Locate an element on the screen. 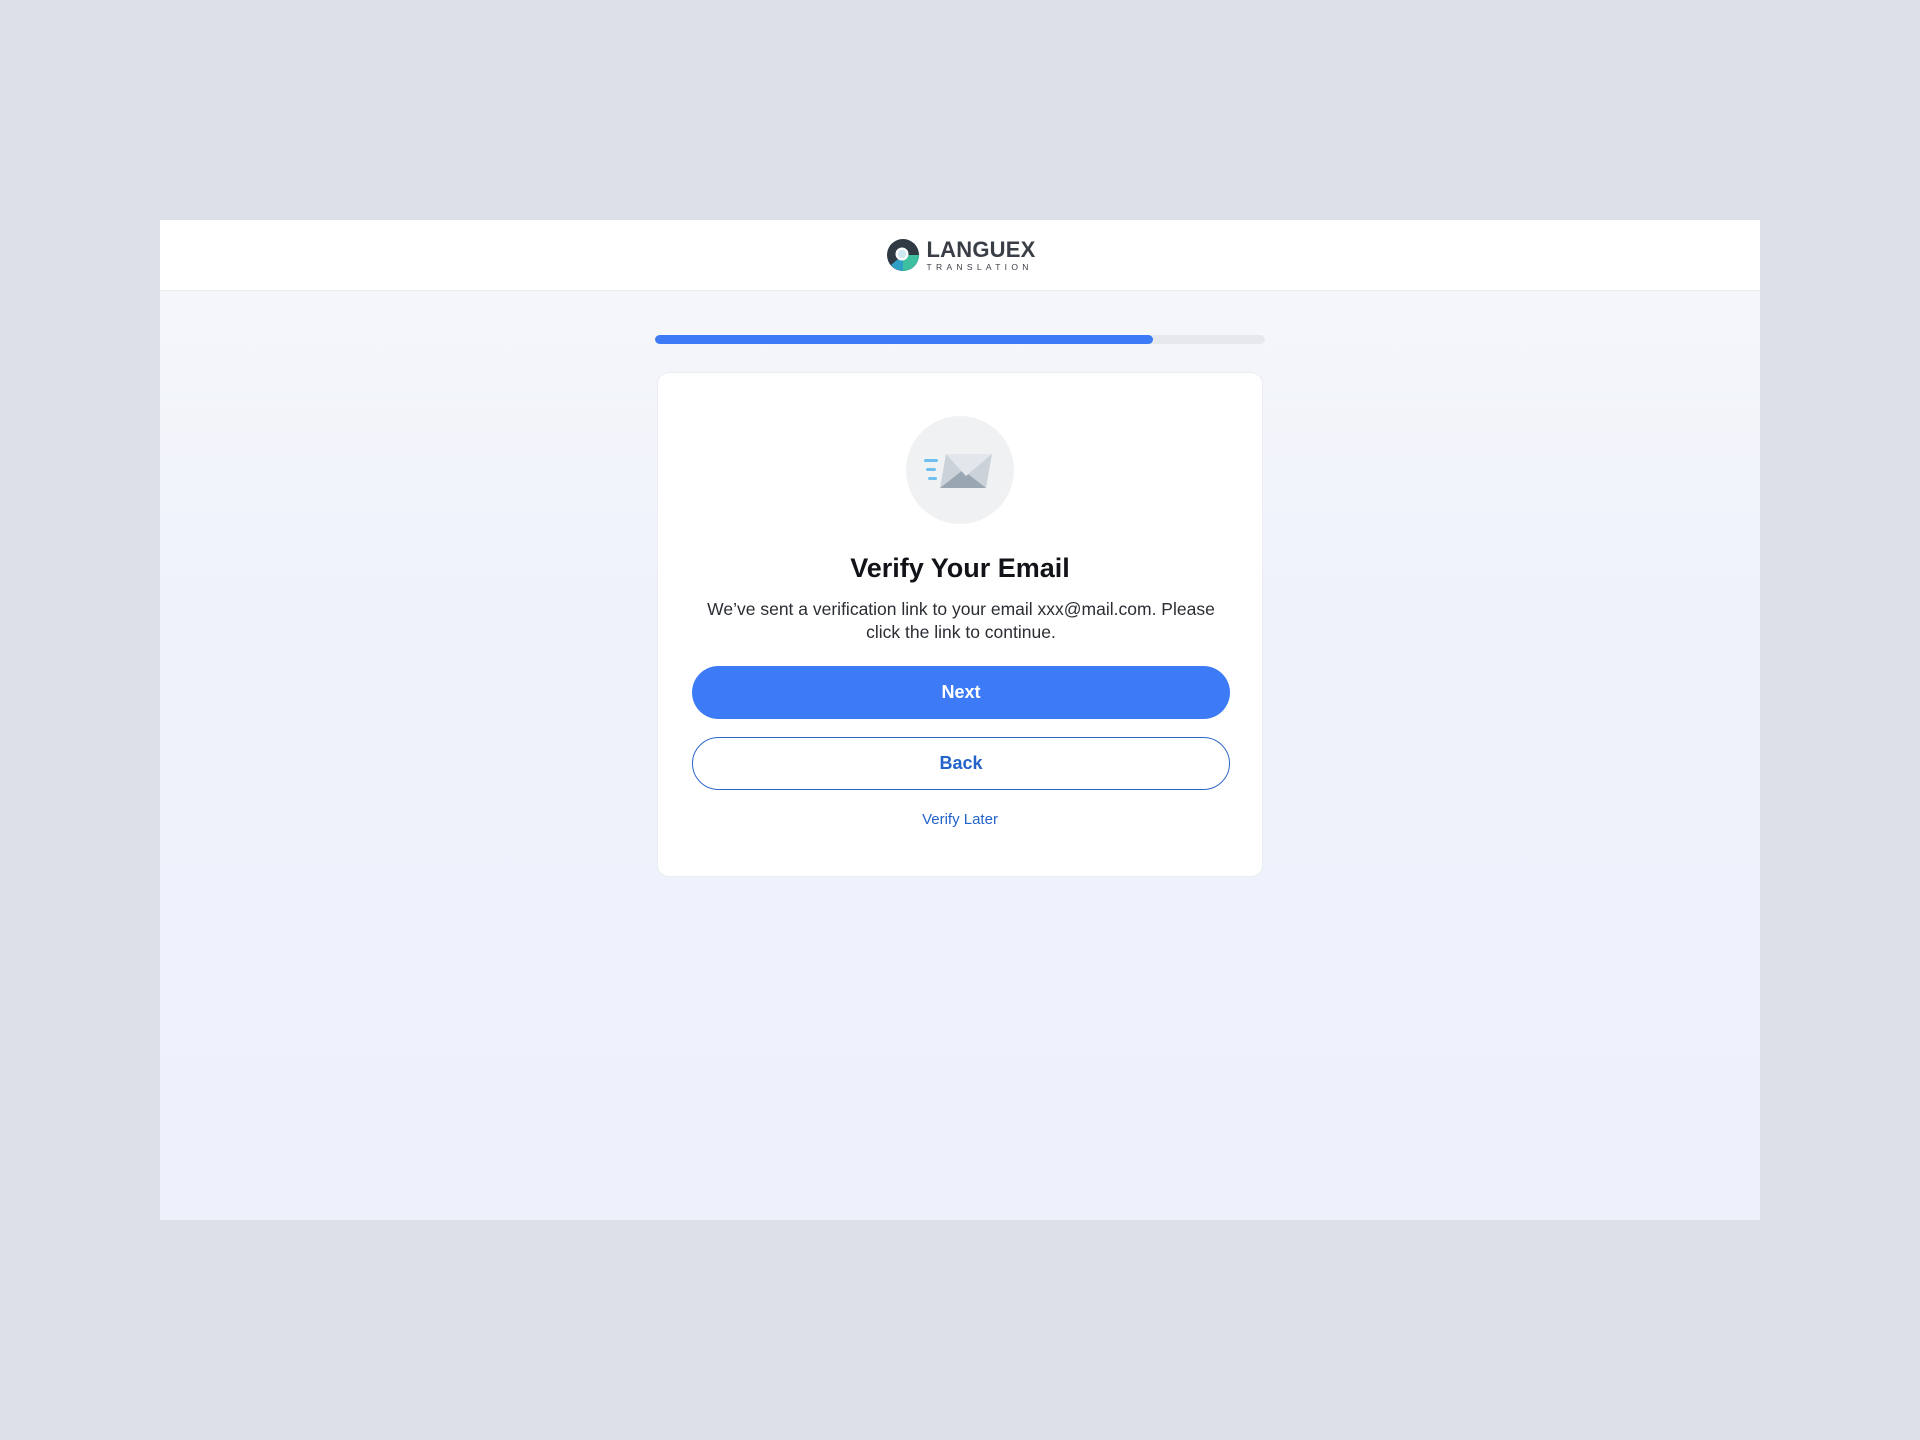 The height and width of the screenshot is (1440, 1920). brand-name: LANGUEX is located at coordinates (981, 249).